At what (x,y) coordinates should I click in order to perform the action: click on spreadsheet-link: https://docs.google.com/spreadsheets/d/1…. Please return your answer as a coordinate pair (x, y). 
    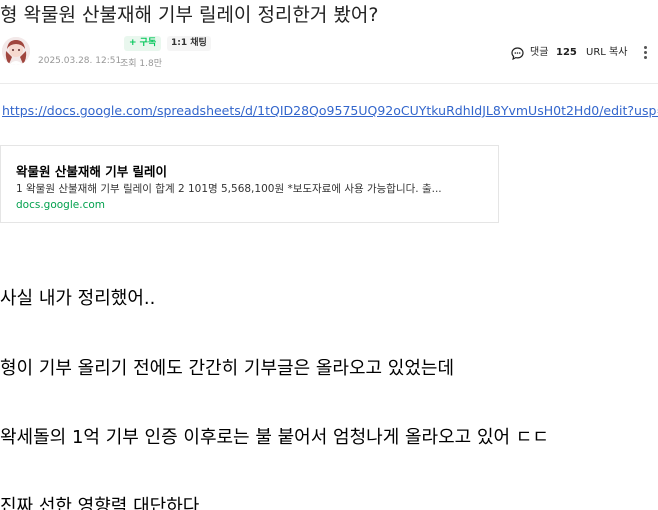
    Looking at the image, I should click on (330, 110).